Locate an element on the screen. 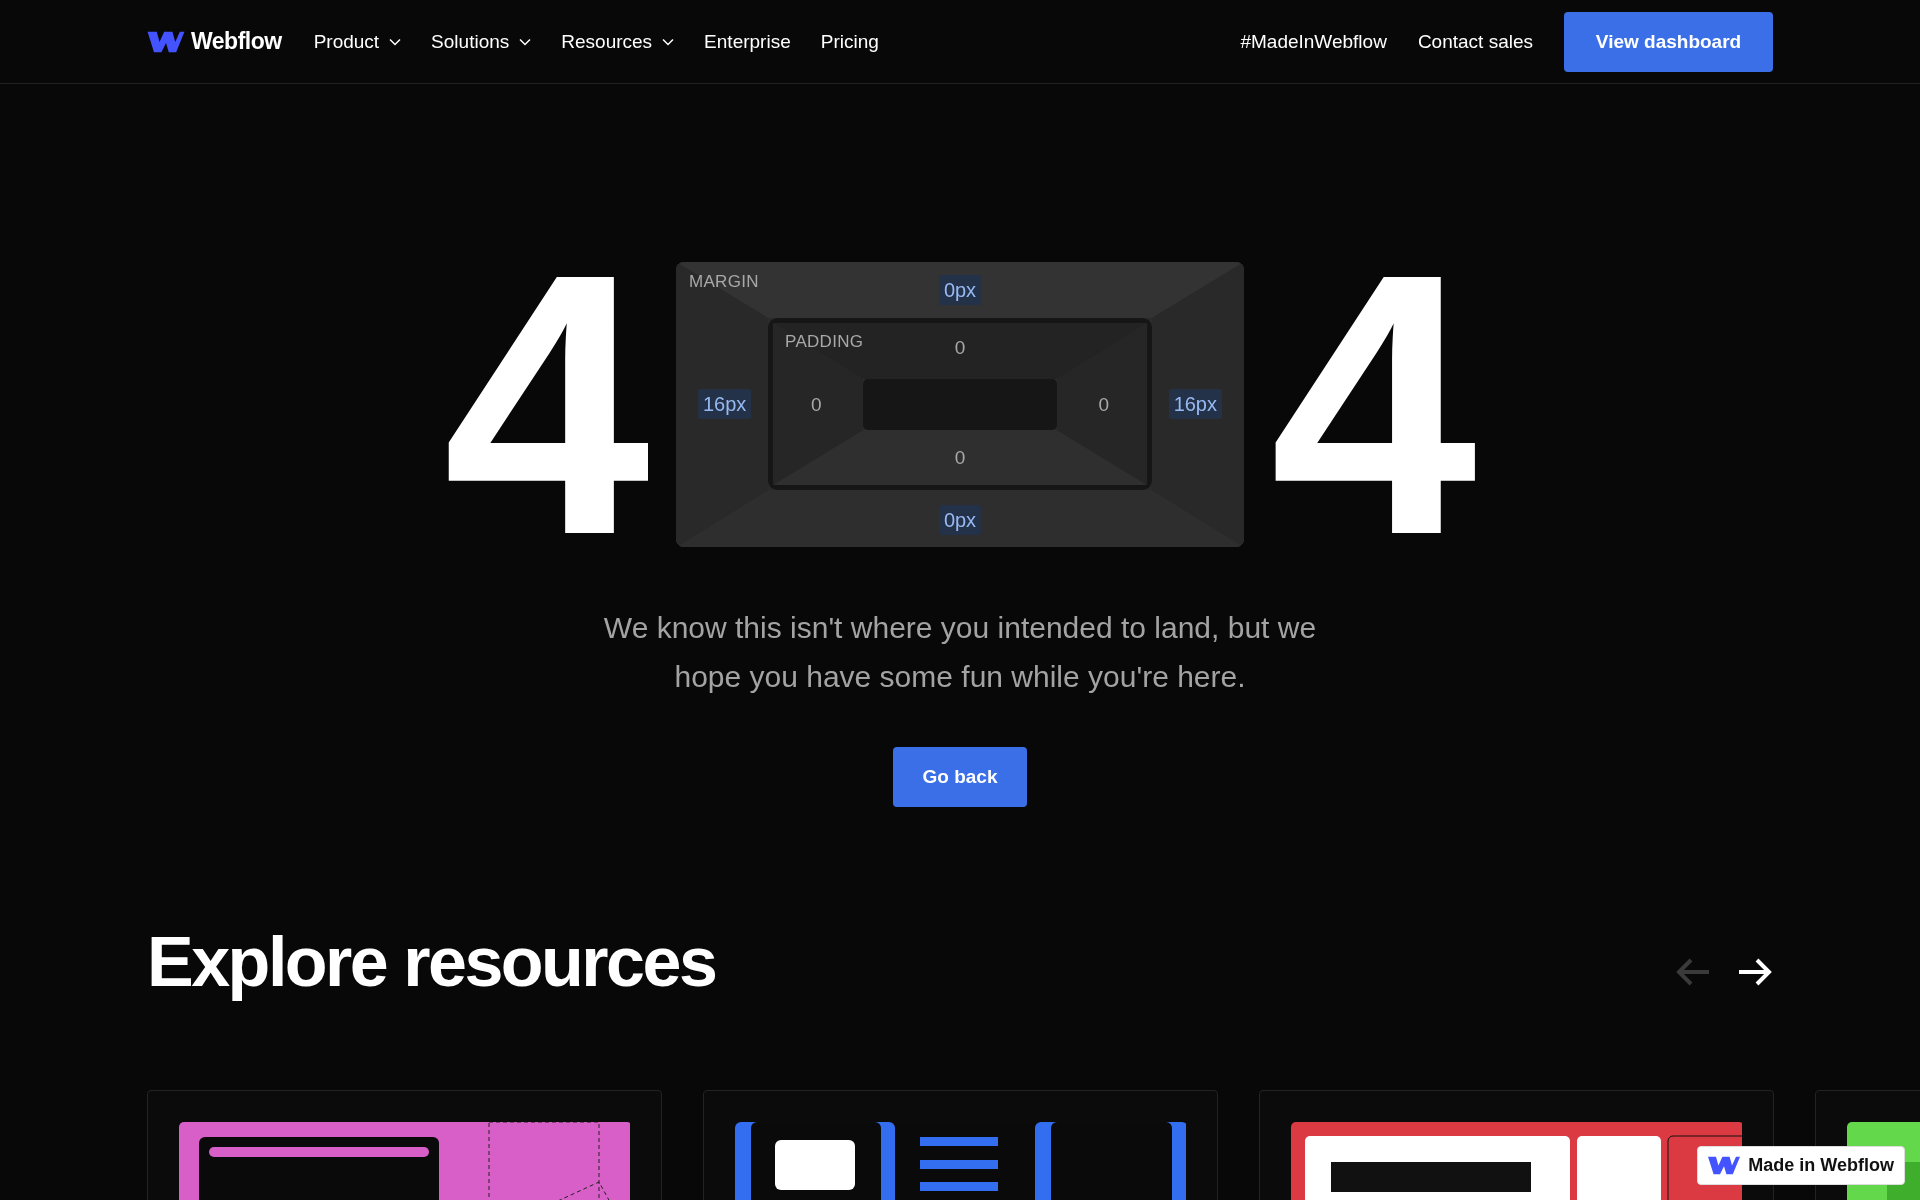 This screenshot has width=1920, height=1200. made-in-webflow-badge: Made in Webflow is located at coordinates (1801, 1165).